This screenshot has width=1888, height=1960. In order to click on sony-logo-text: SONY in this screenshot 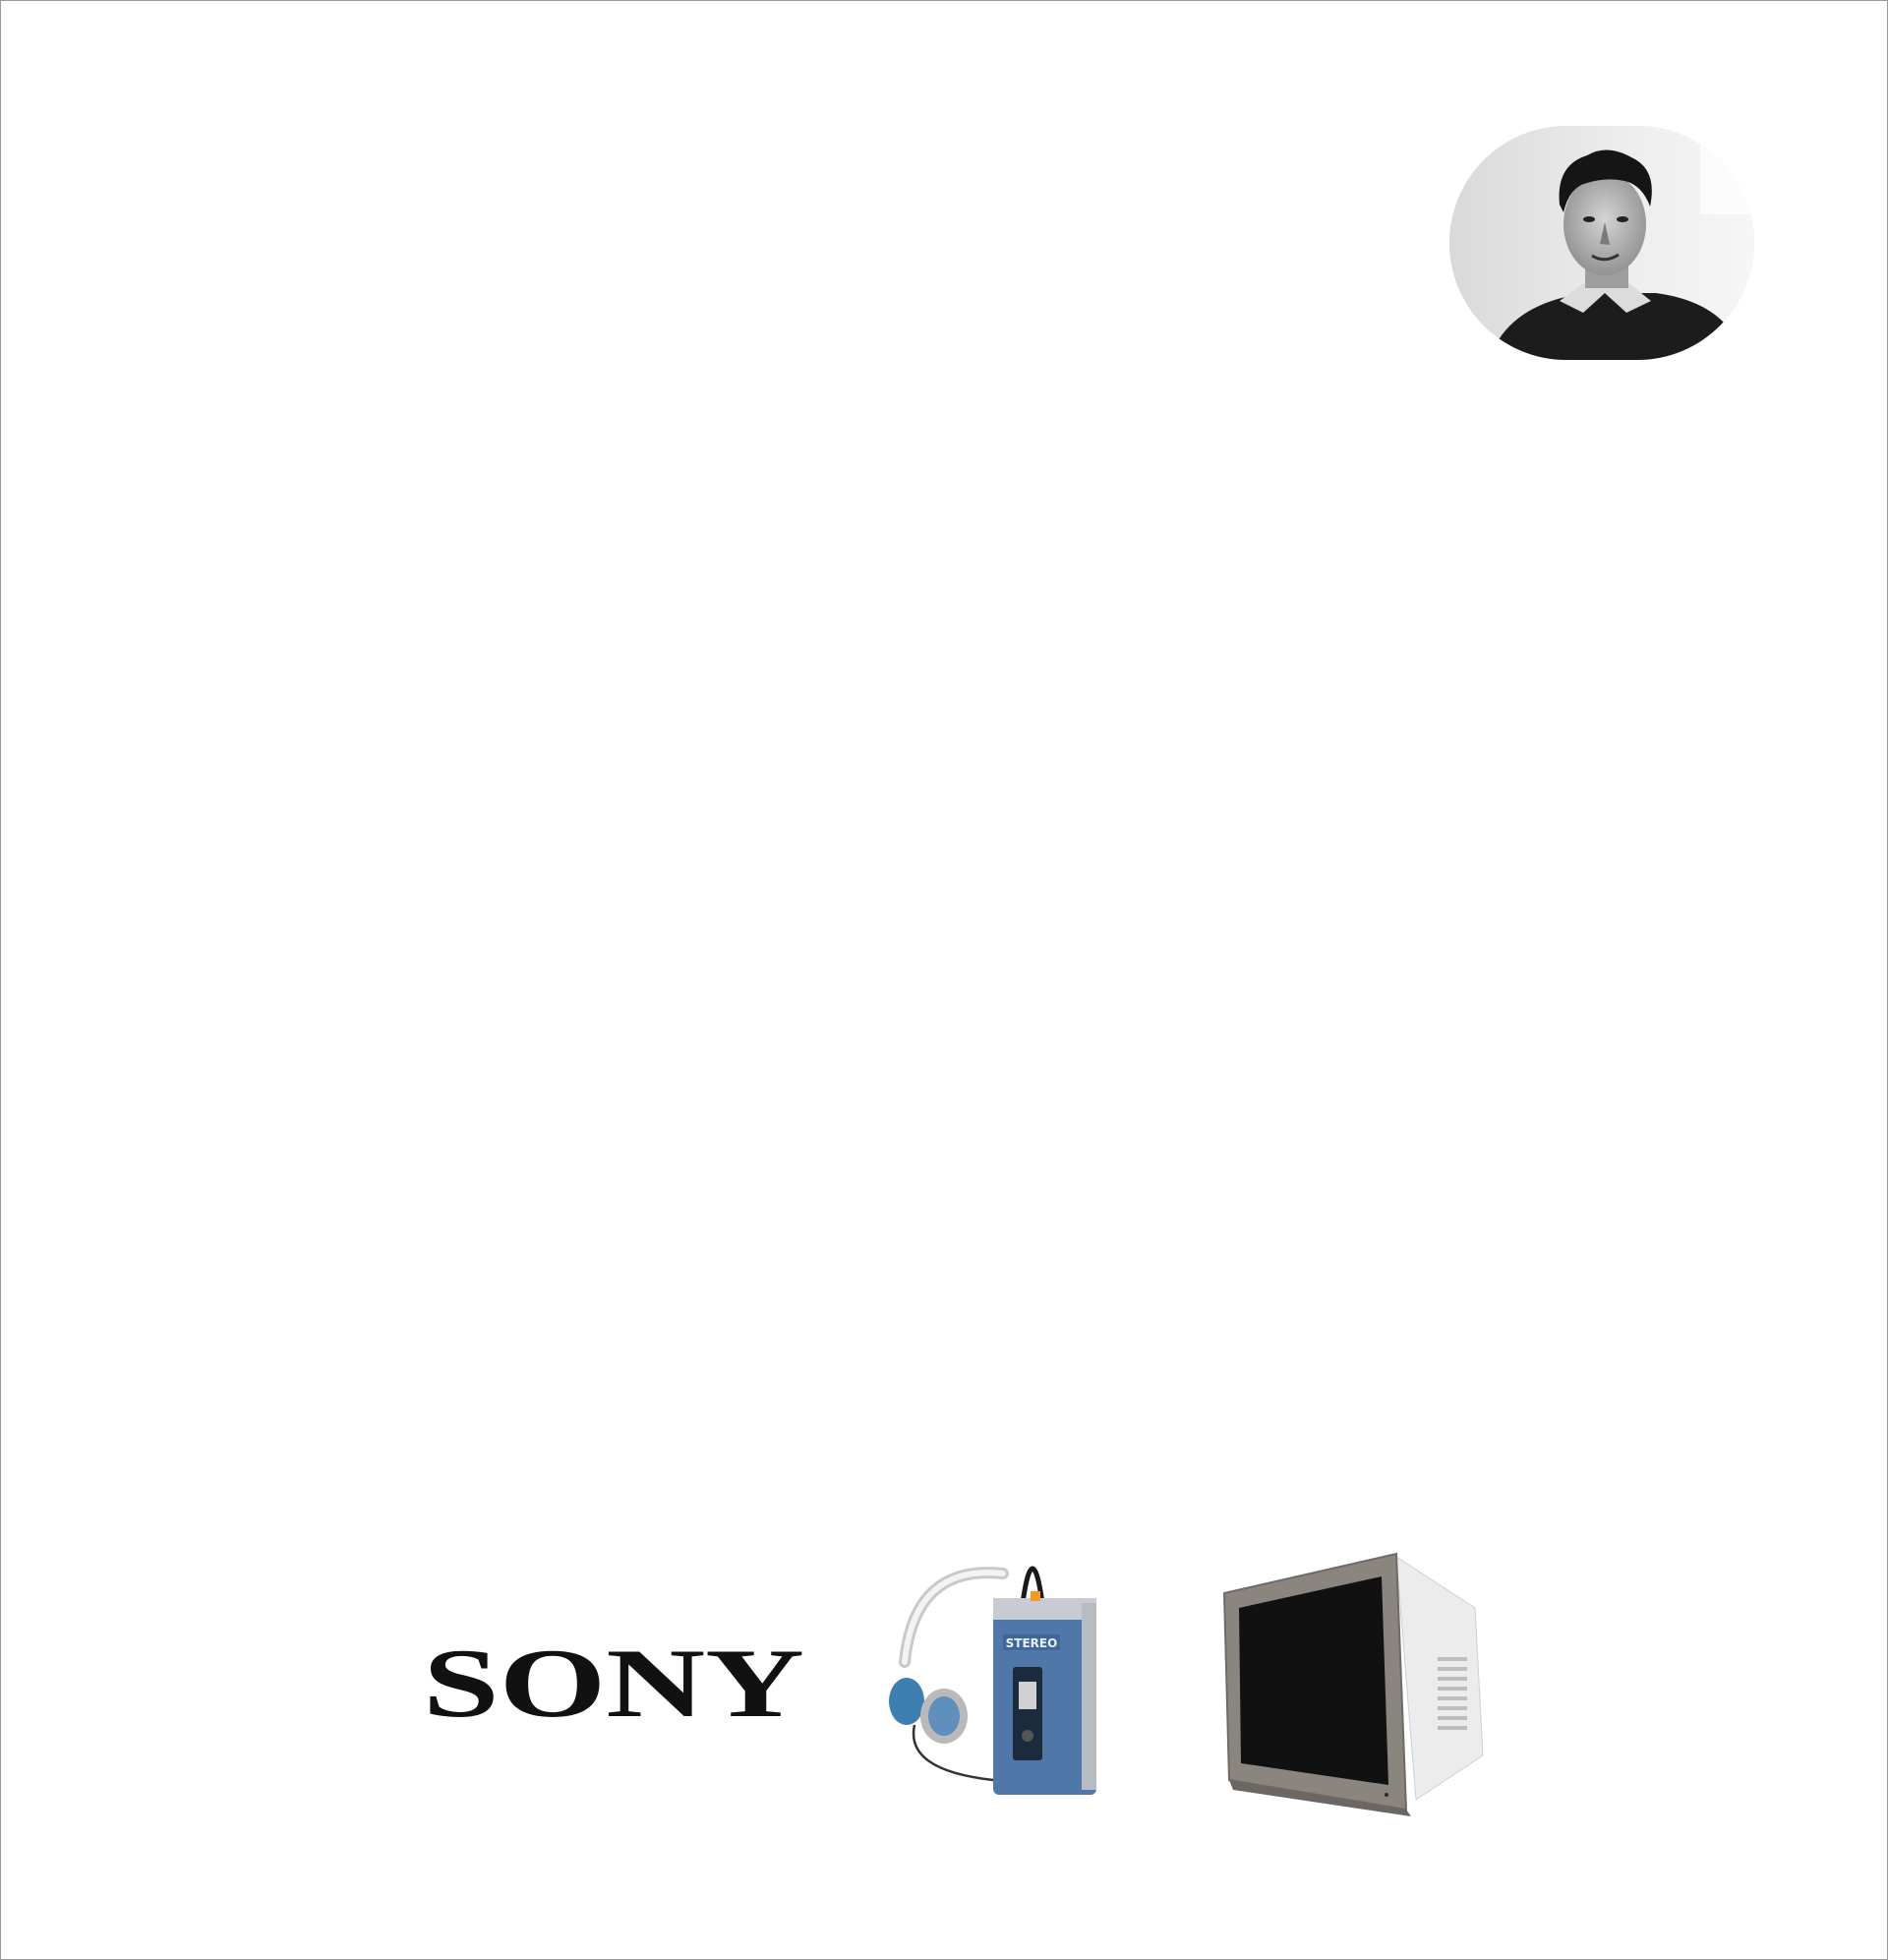, I will do `click(613, 1683)`.